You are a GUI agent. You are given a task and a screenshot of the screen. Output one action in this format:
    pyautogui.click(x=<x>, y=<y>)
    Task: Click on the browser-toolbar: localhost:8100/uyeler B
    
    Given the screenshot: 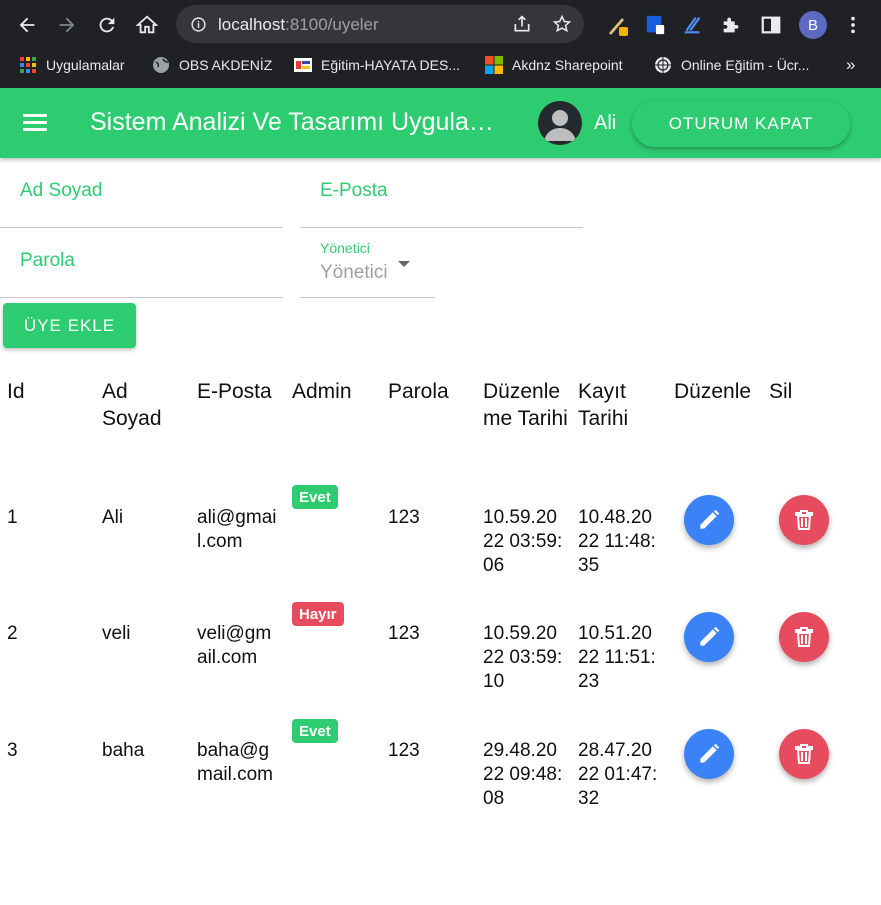 What is the action you would take?
    pyautogui.click(x=440, y=25)
    